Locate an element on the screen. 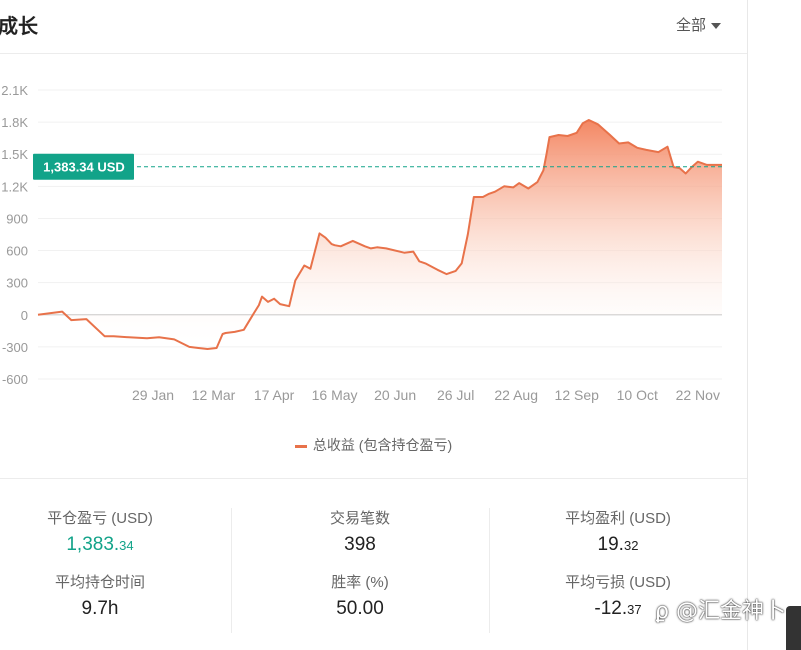 This screenshot has height=650, width=801. x-tick-label: 10 Oct is located at coordinates (637, 395).